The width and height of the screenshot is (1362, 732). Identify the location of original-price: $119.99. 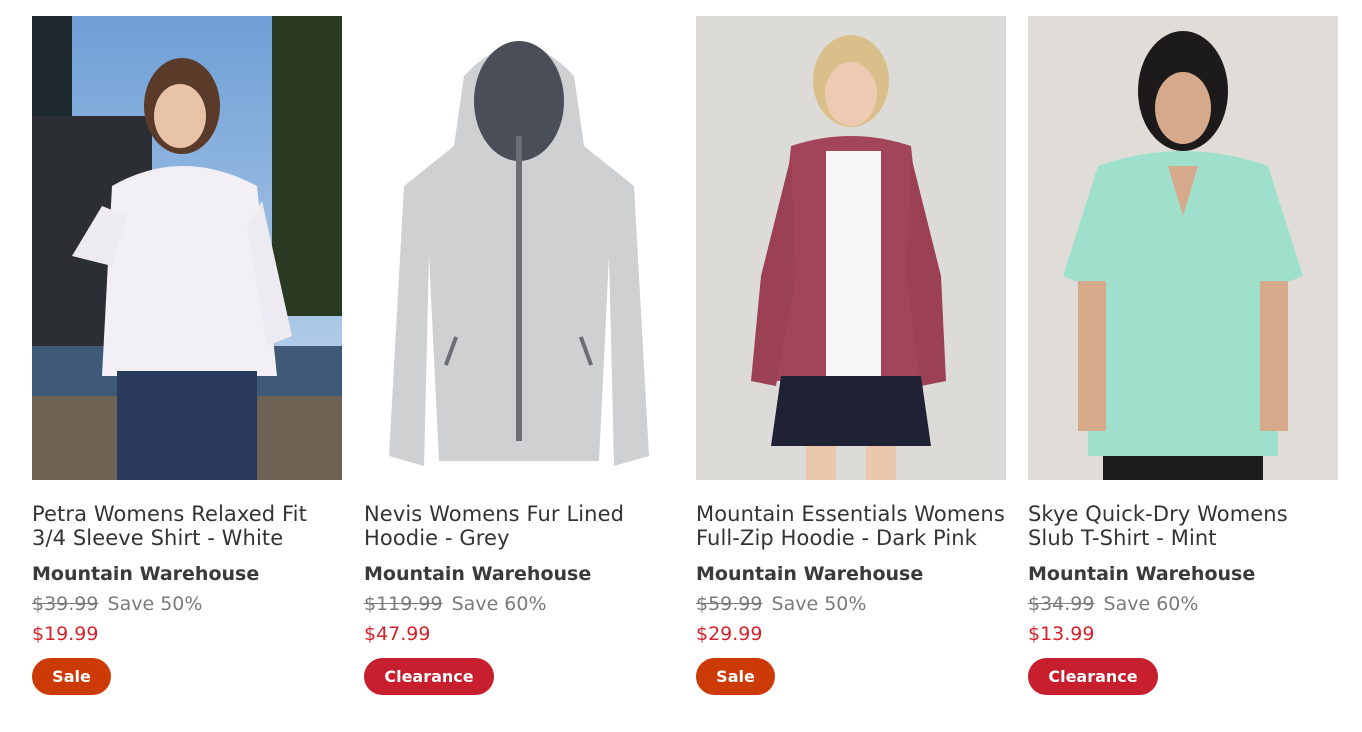
(403, 604).